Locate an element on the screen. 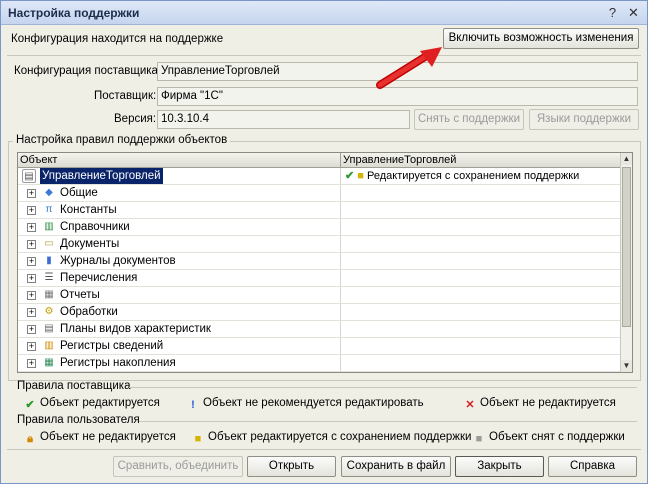 The width and height of the screenshot is (648, 484). column-header-object: Объект is located at coordinates (179, 160).